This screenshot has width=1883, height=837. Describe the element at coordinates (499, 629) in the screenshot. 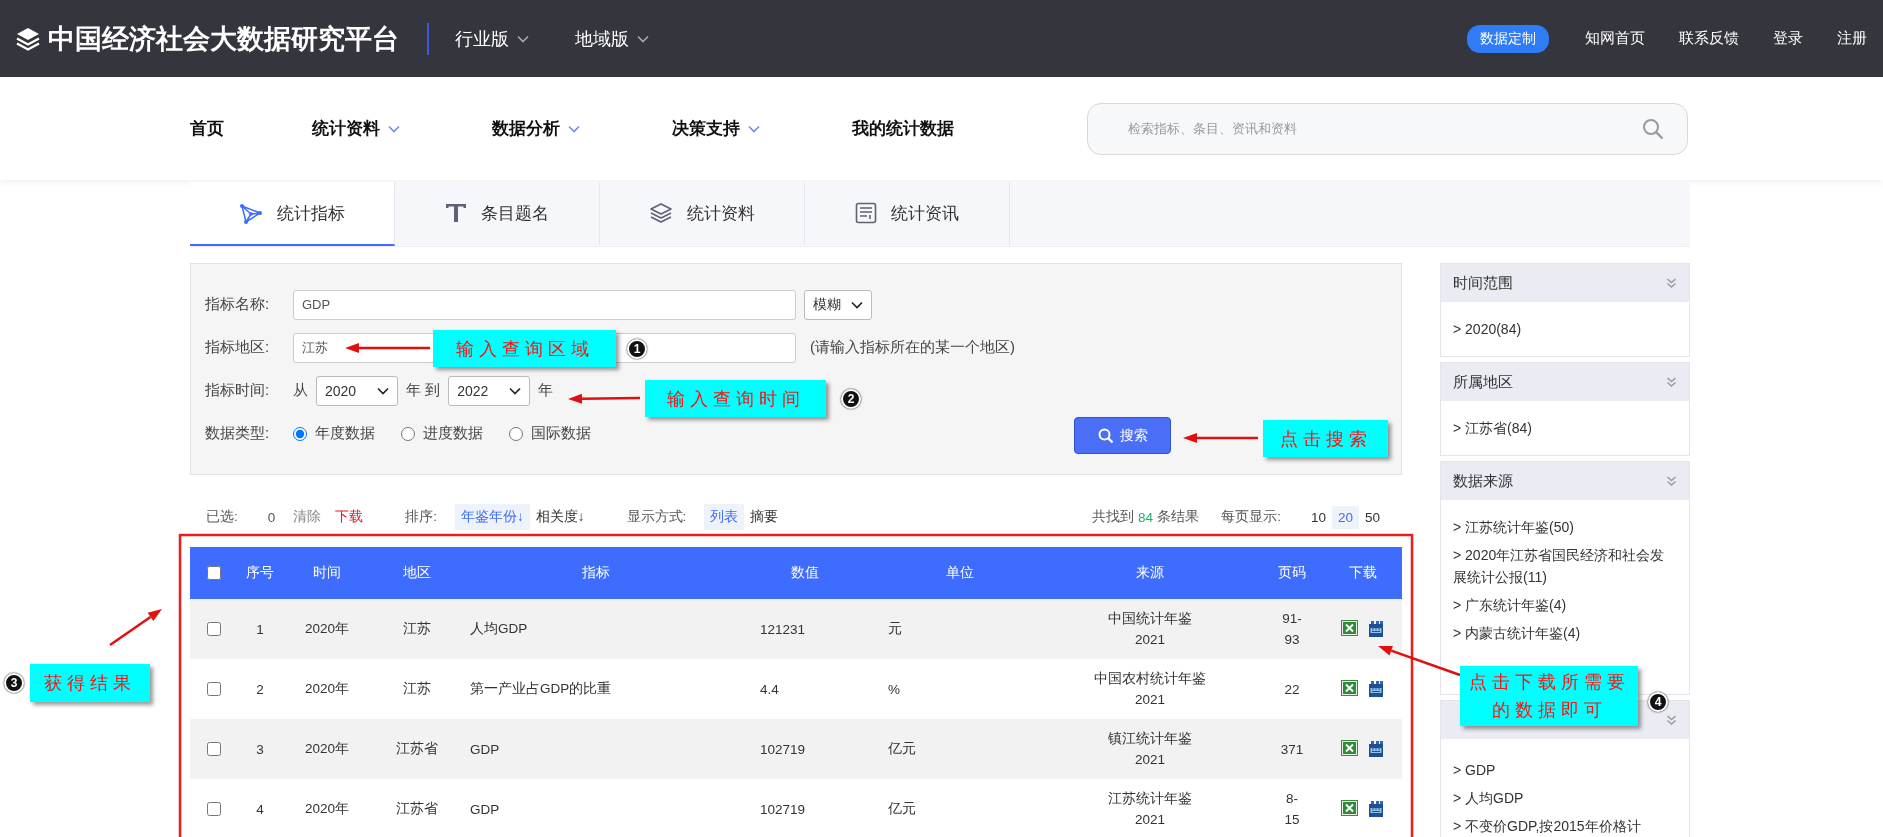

I see `table-cell-text: 人均GDP` at that location.